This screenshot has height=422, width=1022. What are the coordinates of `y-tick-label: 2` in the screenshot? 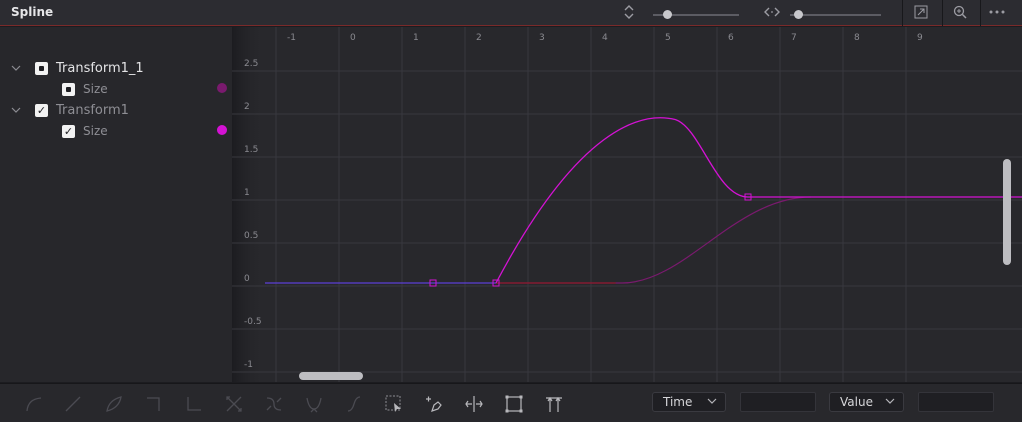 It's located at (247, 107).